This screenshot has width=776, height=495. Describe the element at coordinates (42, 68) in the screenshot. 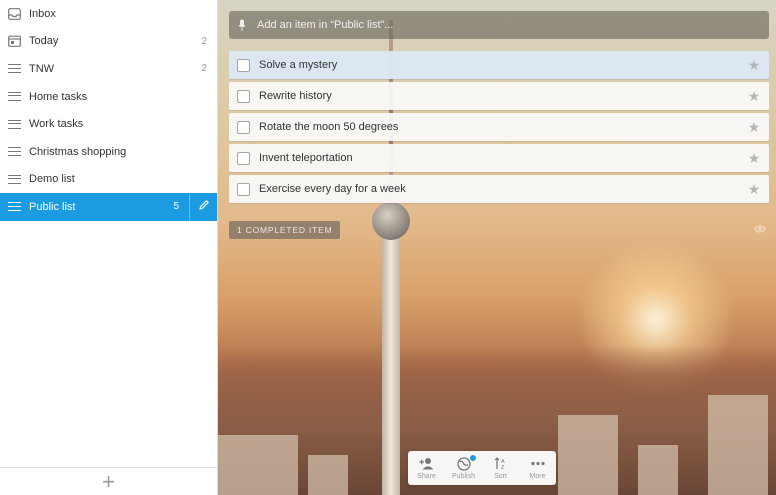

I see `sidebar-item-label: TNW` at that location.